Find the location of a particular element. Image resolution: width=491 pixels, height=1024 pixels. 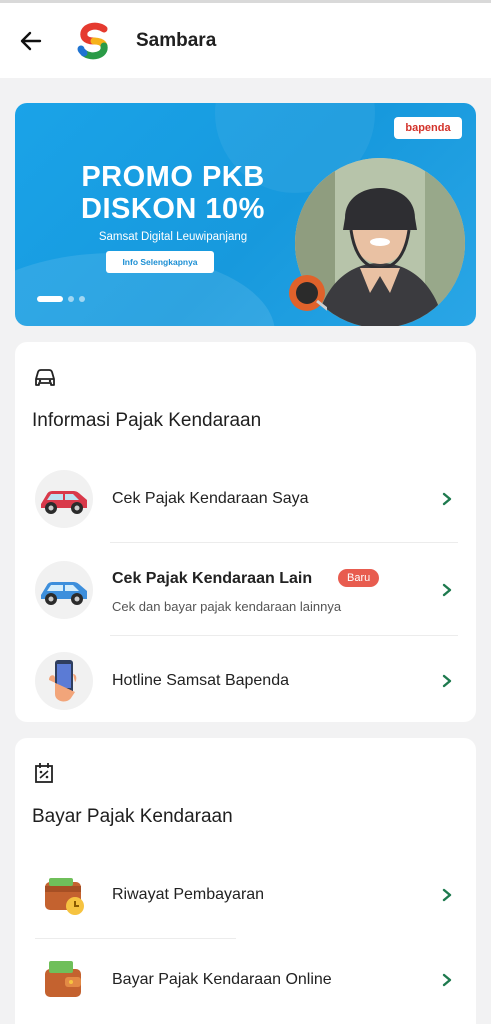

item-label: Bayar Pajak Kendaraan Online is located at coordinates (222, 979).